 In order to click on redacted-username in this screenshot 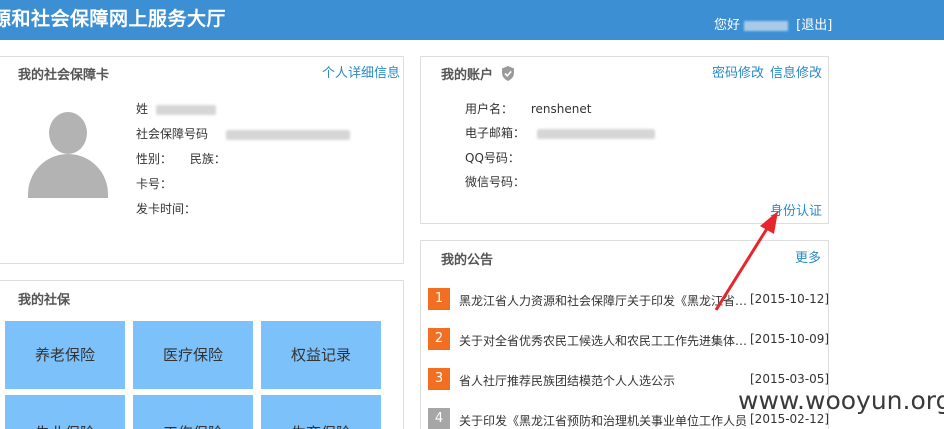, I will do `click(766, 25)`.